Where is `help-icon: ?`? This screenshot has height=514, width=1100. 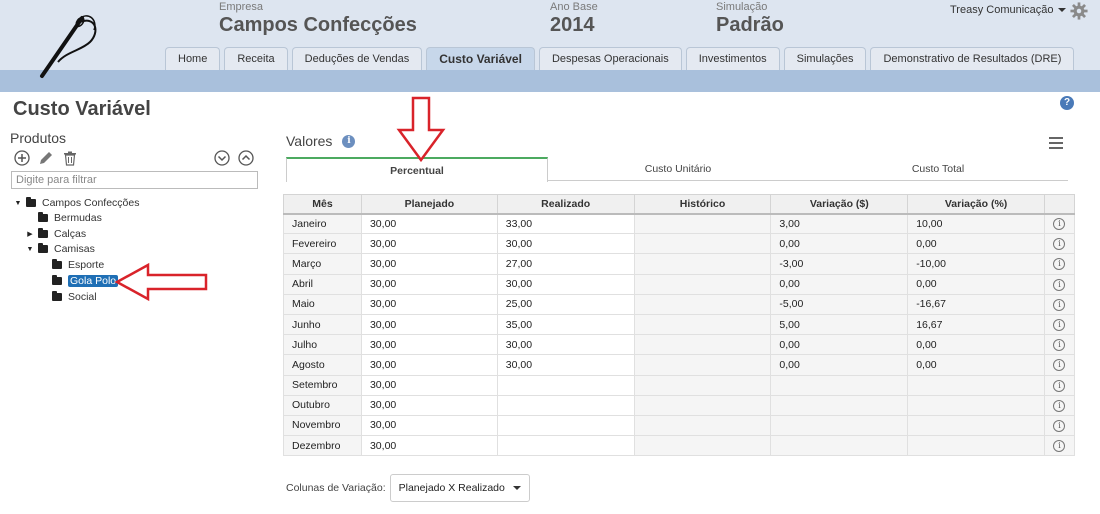
help-icon: ? is located at coordinates (1067, 103).